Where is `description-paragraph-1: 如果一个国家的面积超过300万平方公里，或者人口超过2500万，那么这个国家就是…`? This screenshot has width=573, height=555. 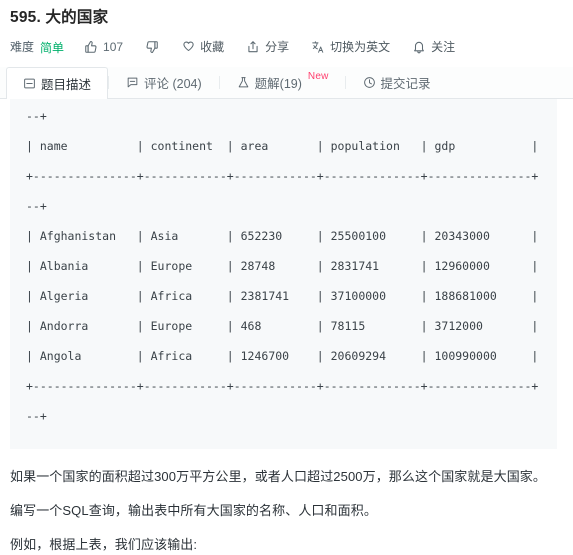 description-paragraph-1: 如果一个国家的面积超过300万平方公里，或者人口超过2500万，那么这个国家就是… is located at coordinates (278, 476).